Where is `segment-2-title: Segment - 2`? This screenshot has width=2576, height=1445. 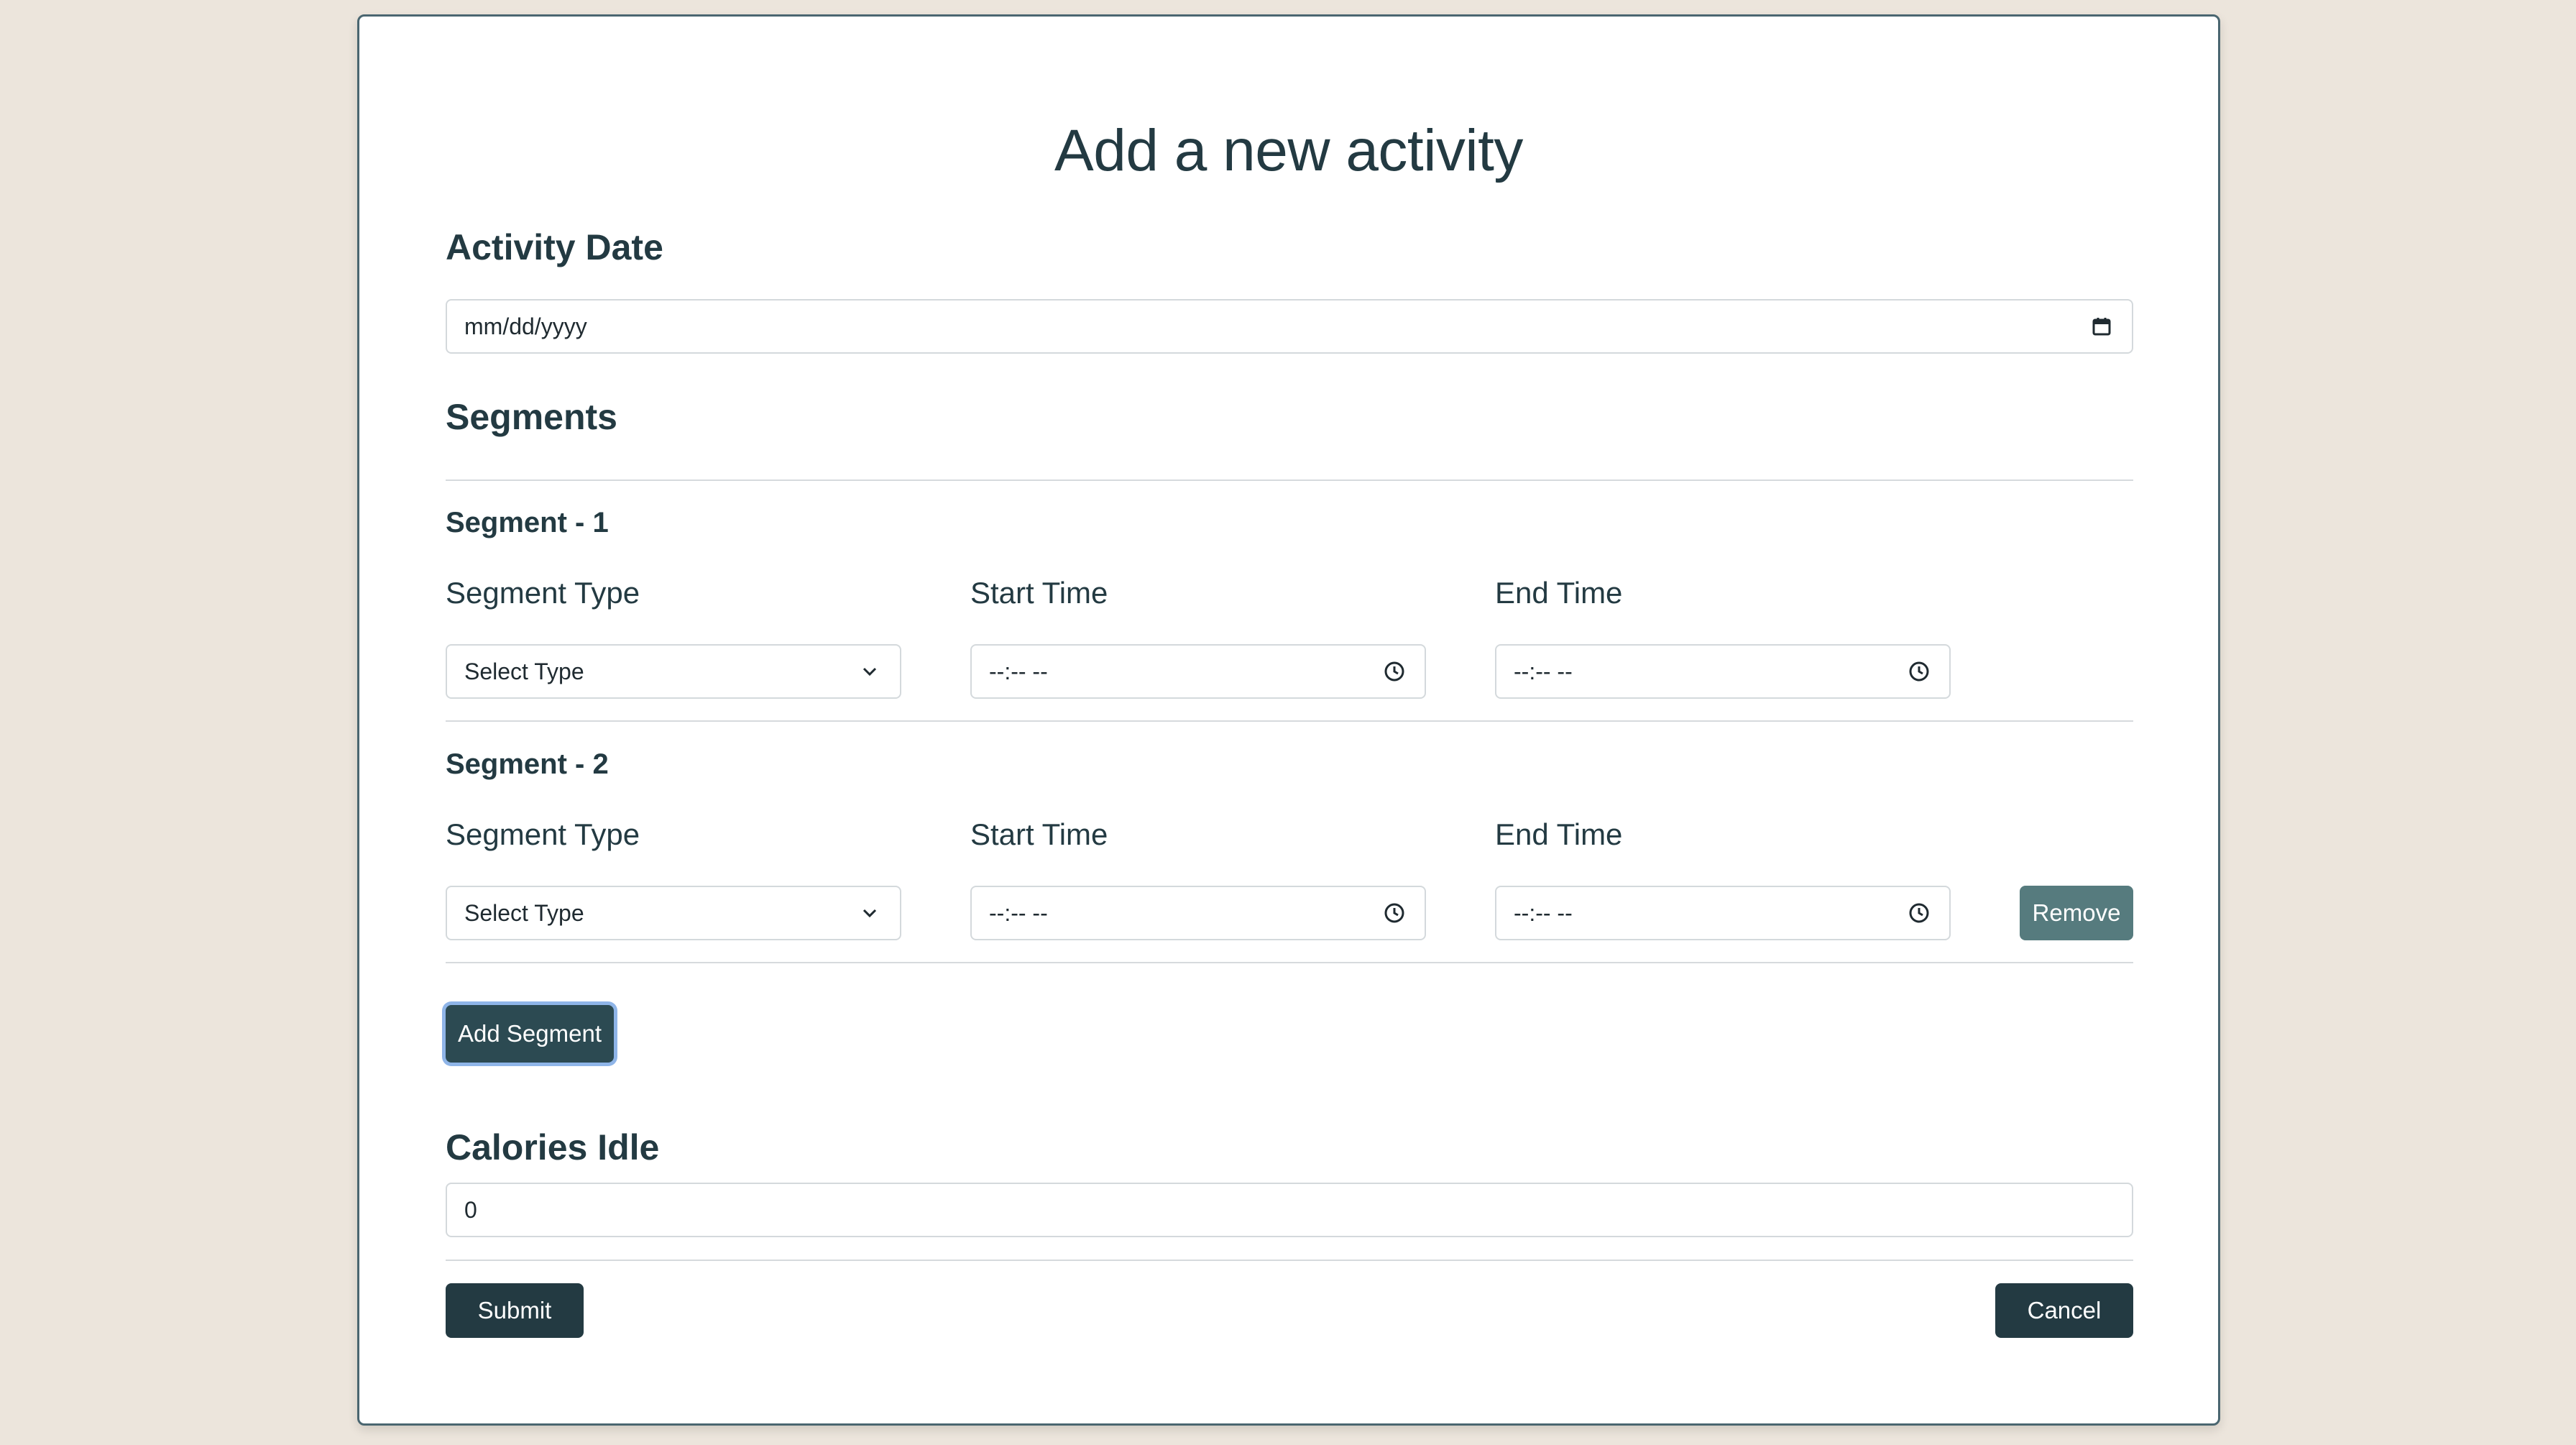
segment-2-title: Segment - 2 is located at coordinates (527, 764).